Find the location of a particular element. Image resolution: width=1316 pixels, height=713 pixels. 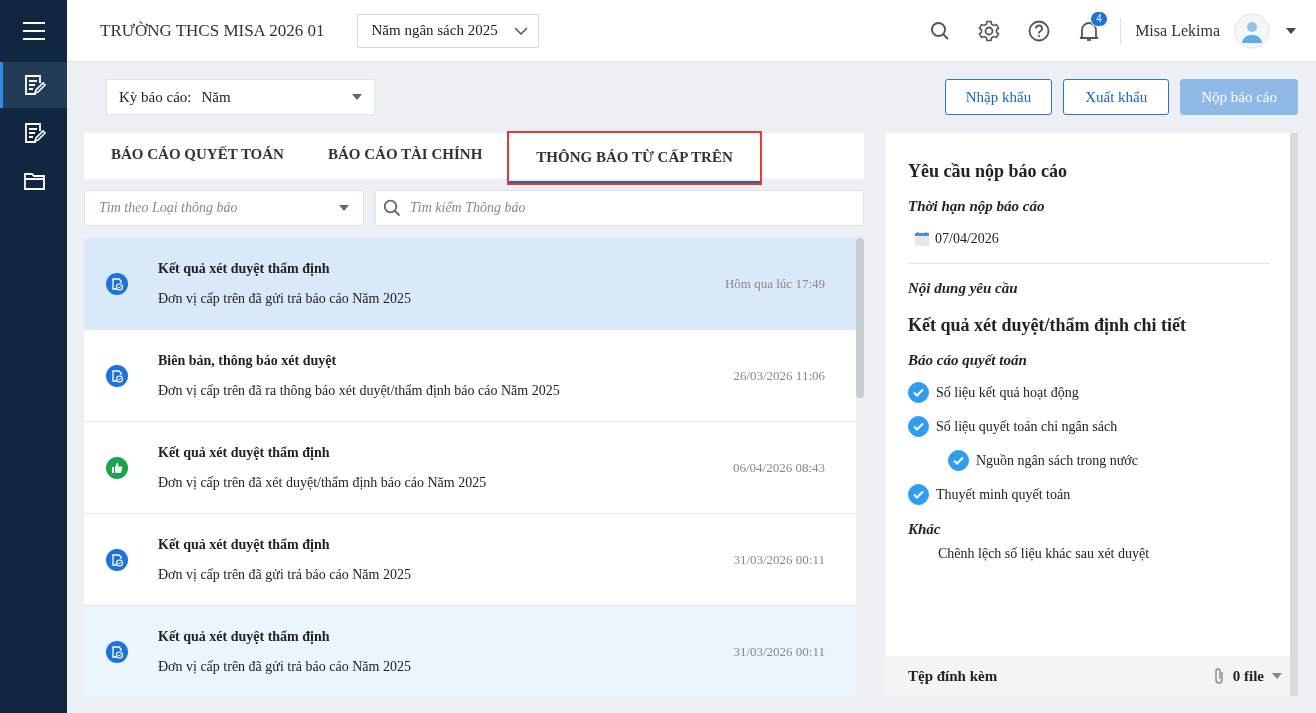

checklist-item: Nguồn ngân sách trong nước is located at coordinates (1057, 460).